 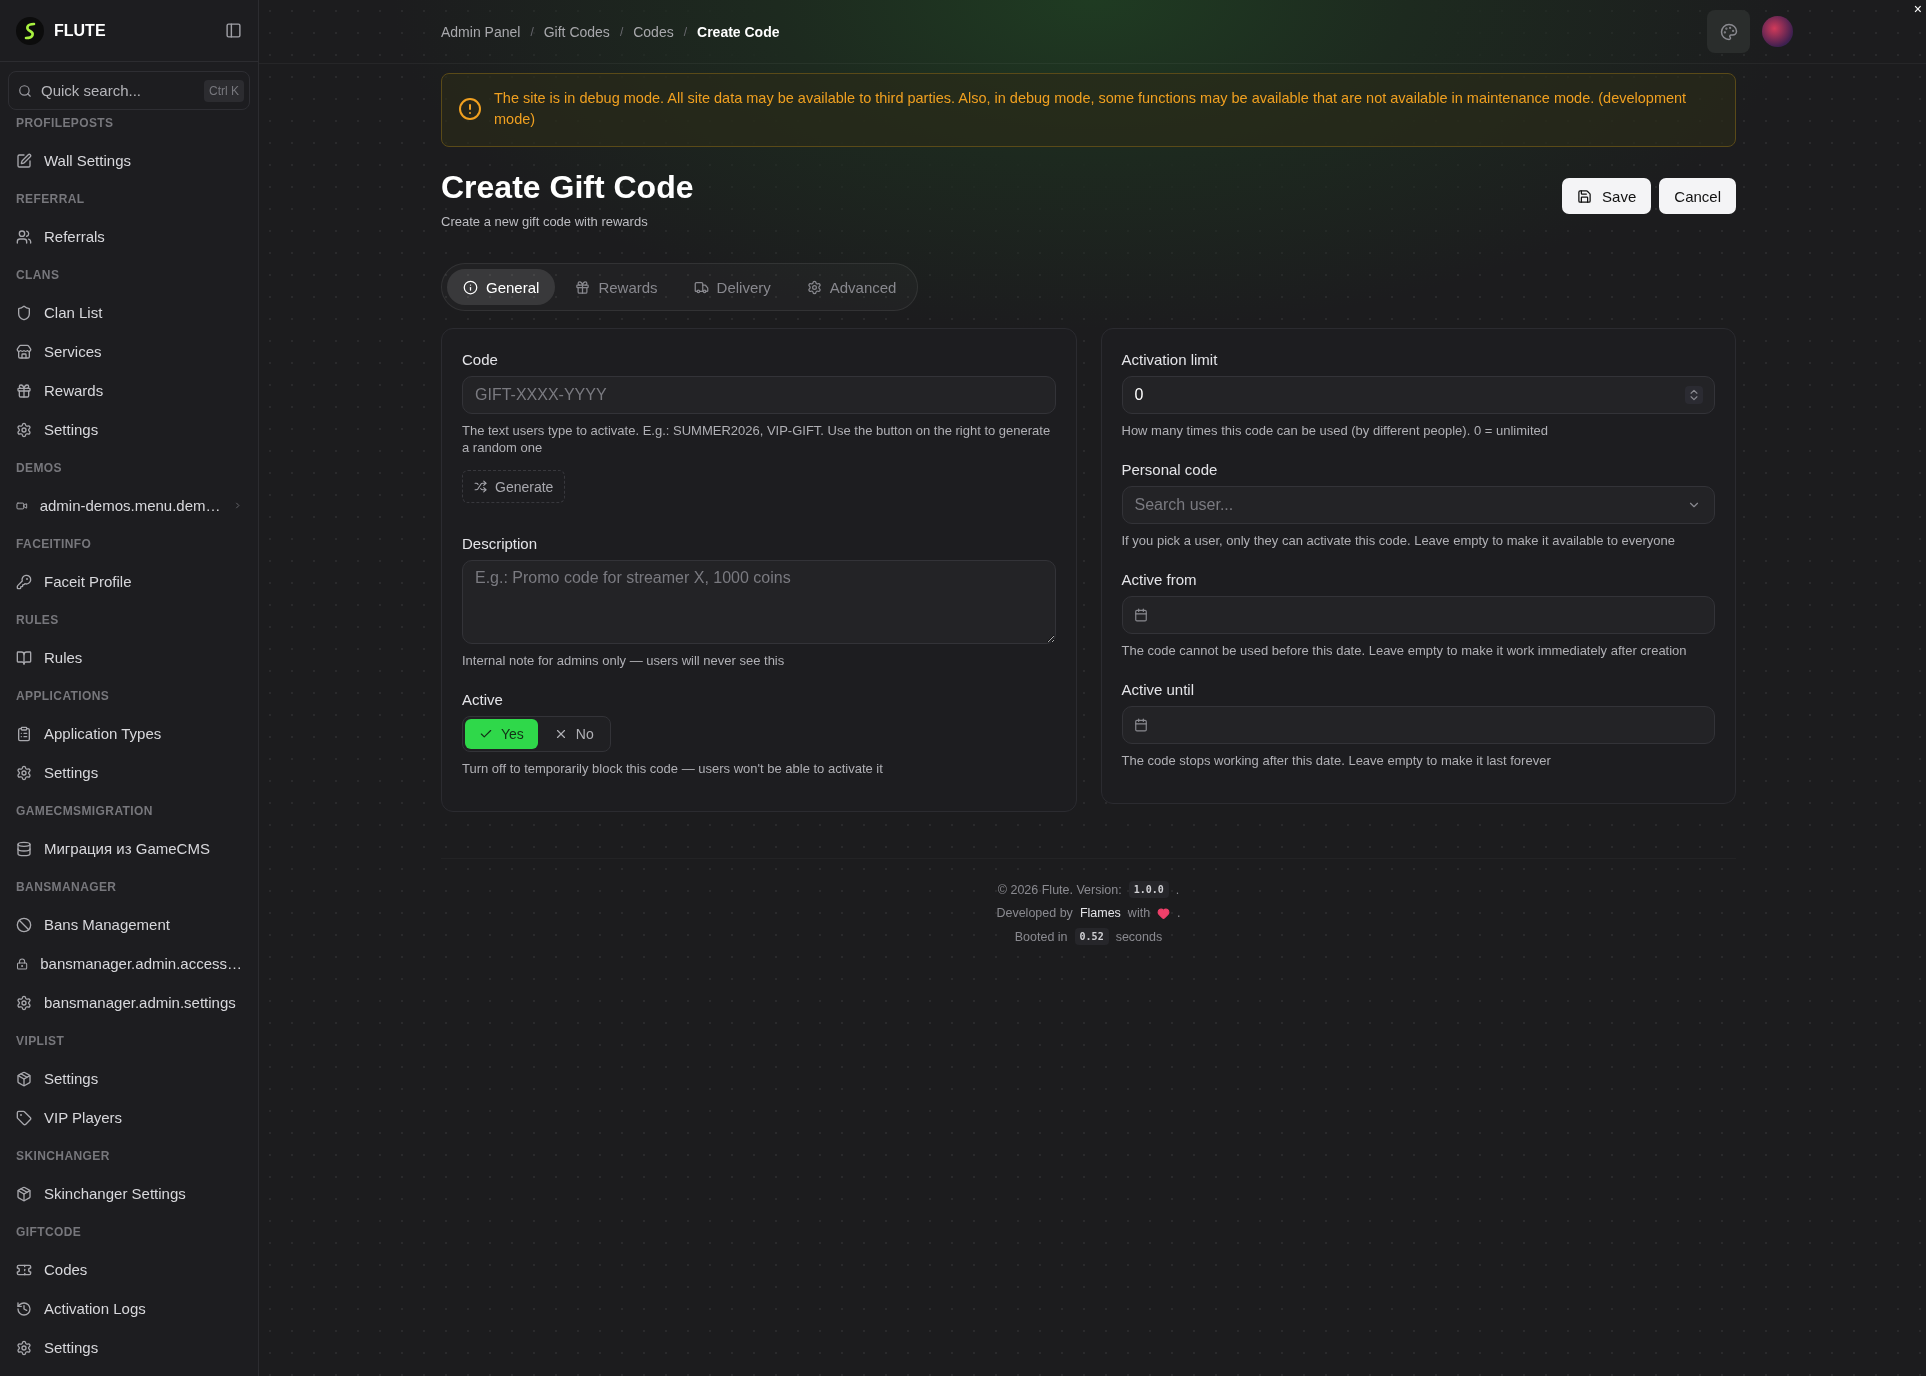 What do you see at coordinates (85, 811) in the screenshot?
I see `section-heading: GAMECMSMIGRATION` at bounding box center [85, 811].